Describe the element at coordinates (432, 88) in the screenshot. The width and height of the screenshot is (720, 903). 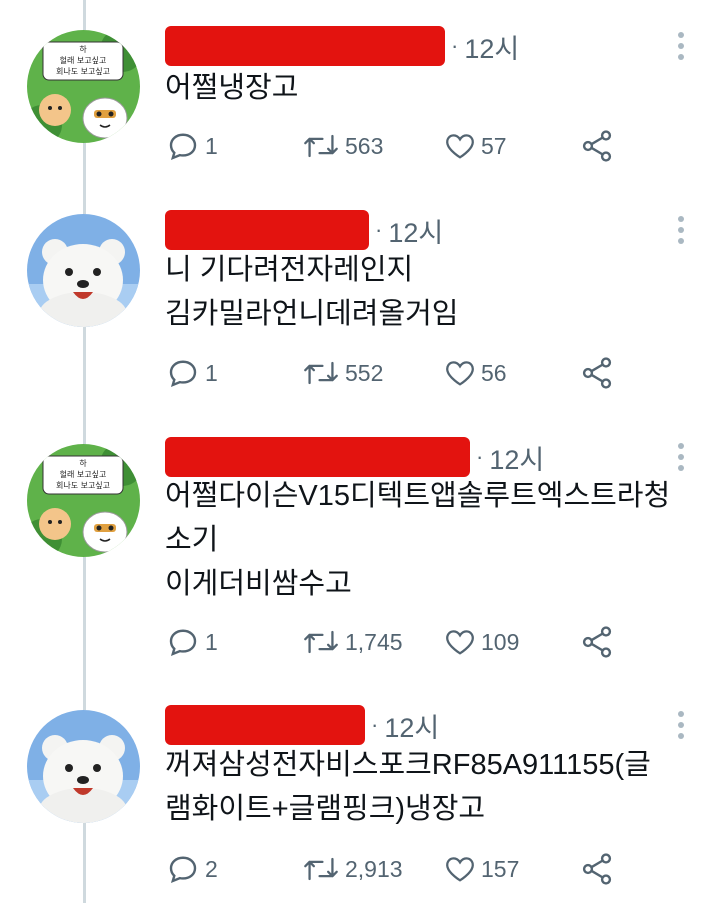
I see `tweet-text: 어쩔냉장고` at that location.